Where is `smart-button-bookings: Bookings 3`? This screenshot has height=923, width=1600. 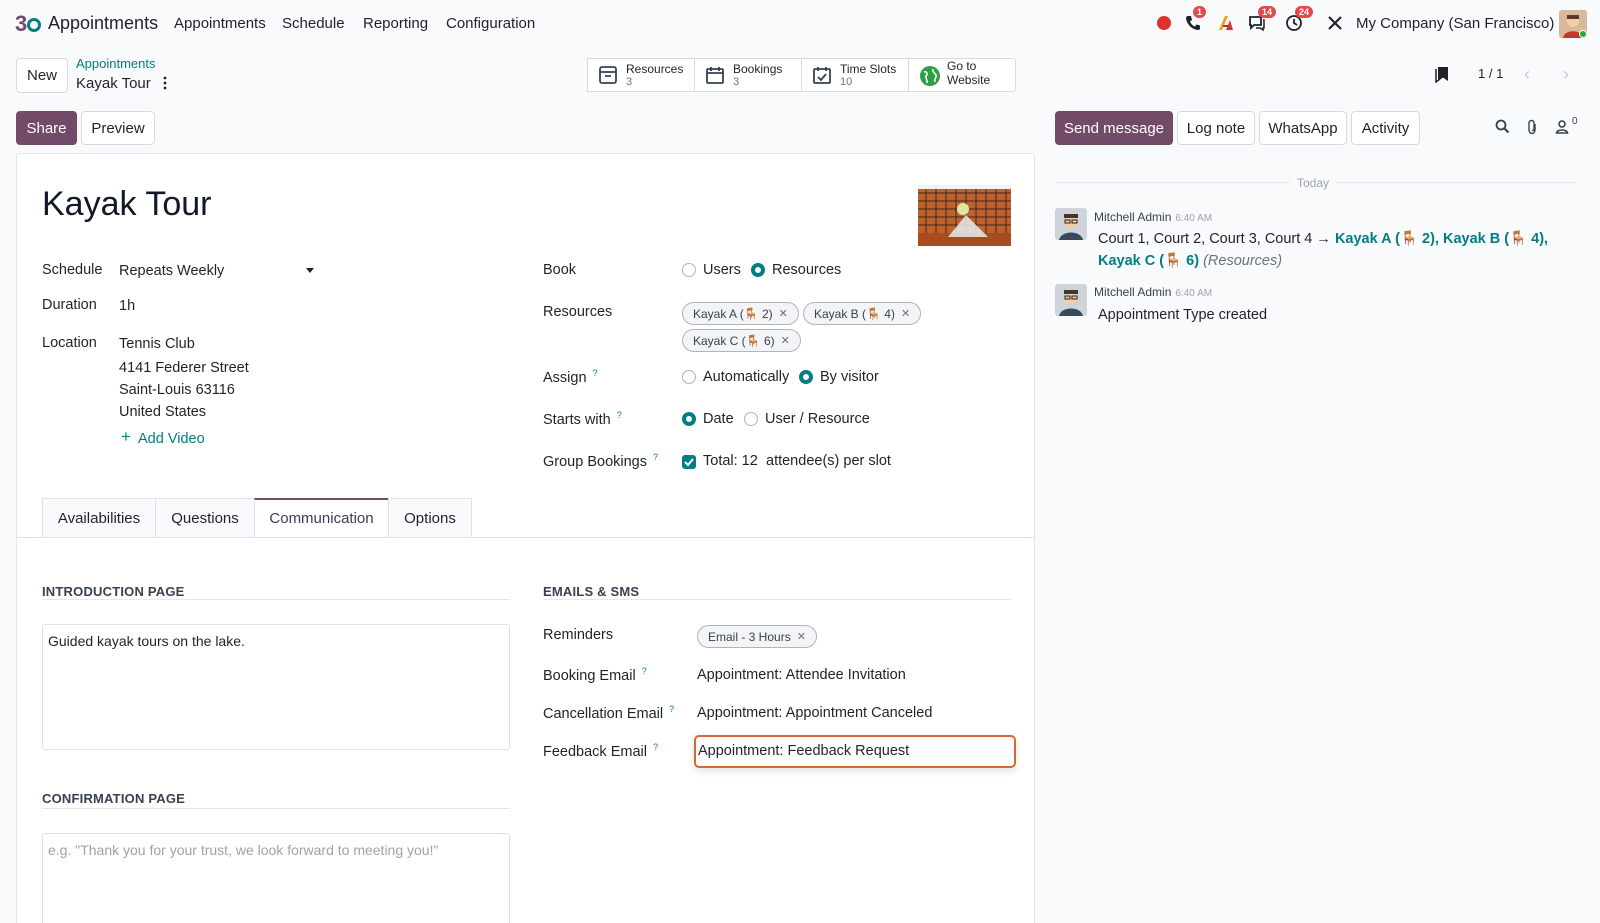
smart-button-bookings: Bookings 3 is located at coordinates (748, 75).